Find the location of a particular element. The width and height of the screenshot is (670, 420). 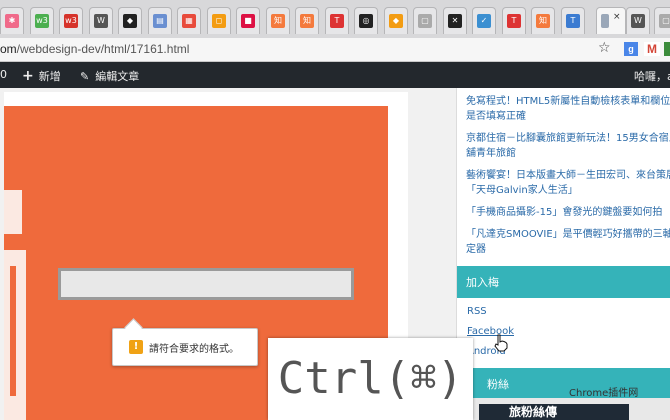

bookmark-star-icon: ☆ is located at coordinates (604, 48).